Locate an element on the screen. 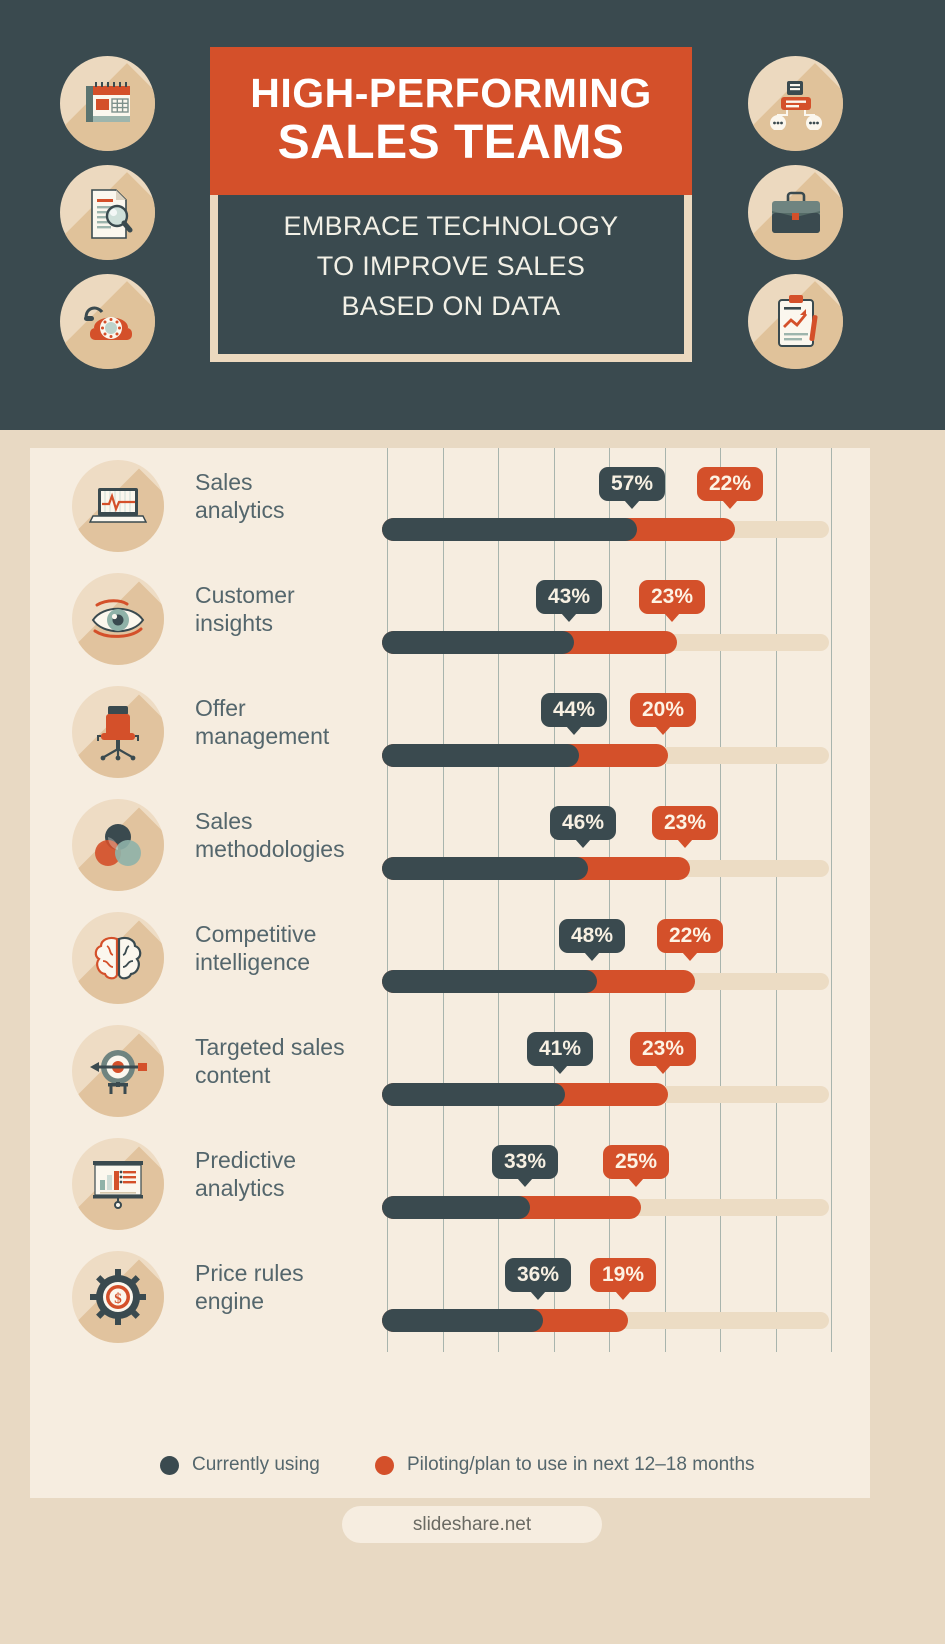  legend-dot-accent is located at coordinates (384, 1465).